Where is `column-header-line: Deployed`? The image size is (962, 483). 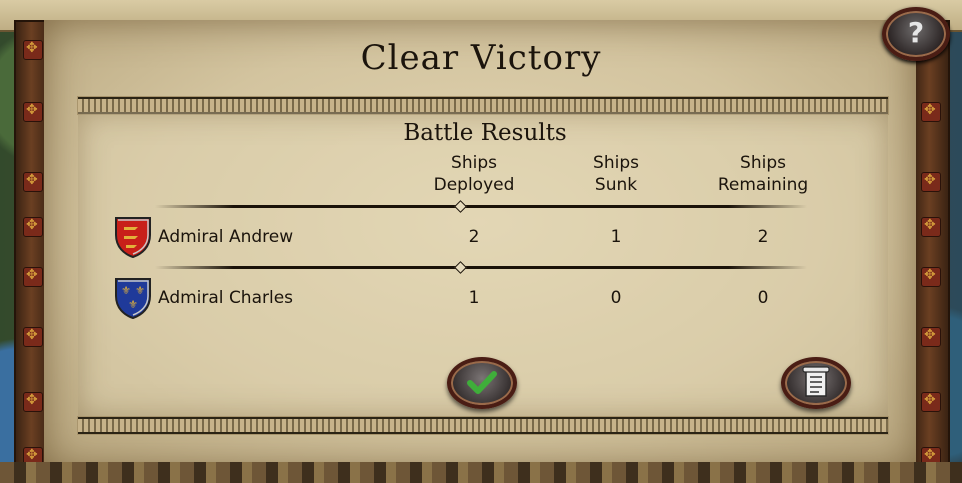
column-header-line: Deployed is located at coordinates (474, 185).